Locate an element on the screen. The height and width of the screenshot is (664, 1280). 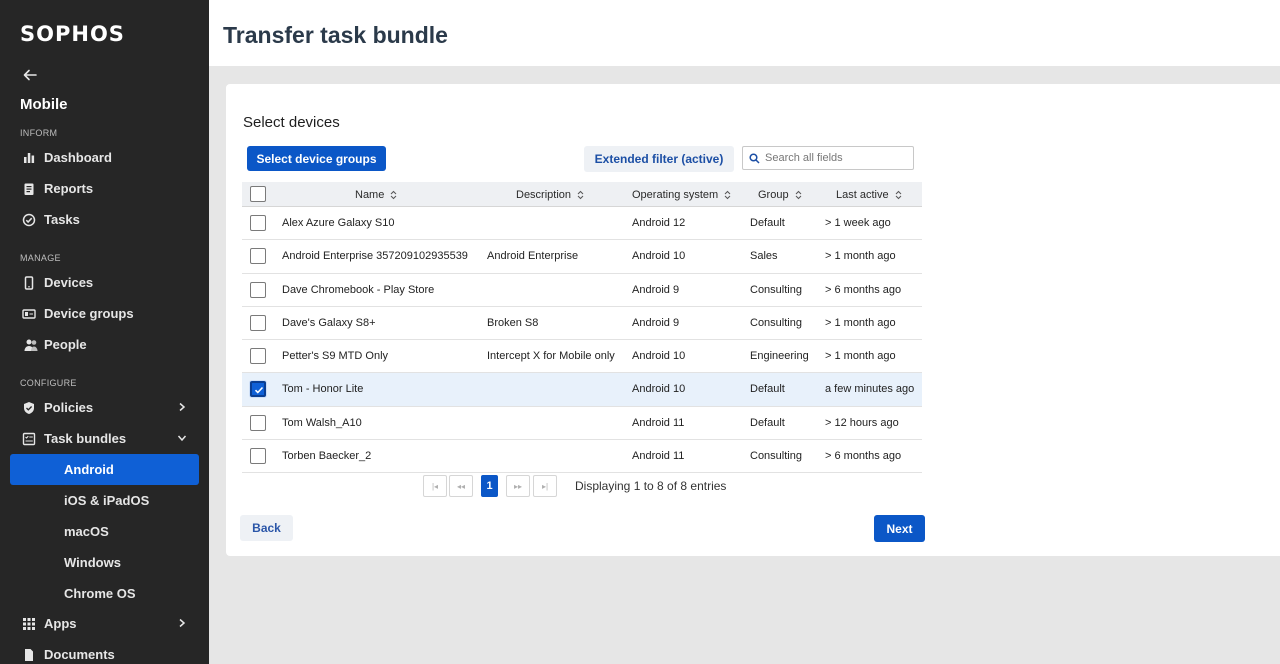
chevron-down-icon is located at coordinates (182, 438).